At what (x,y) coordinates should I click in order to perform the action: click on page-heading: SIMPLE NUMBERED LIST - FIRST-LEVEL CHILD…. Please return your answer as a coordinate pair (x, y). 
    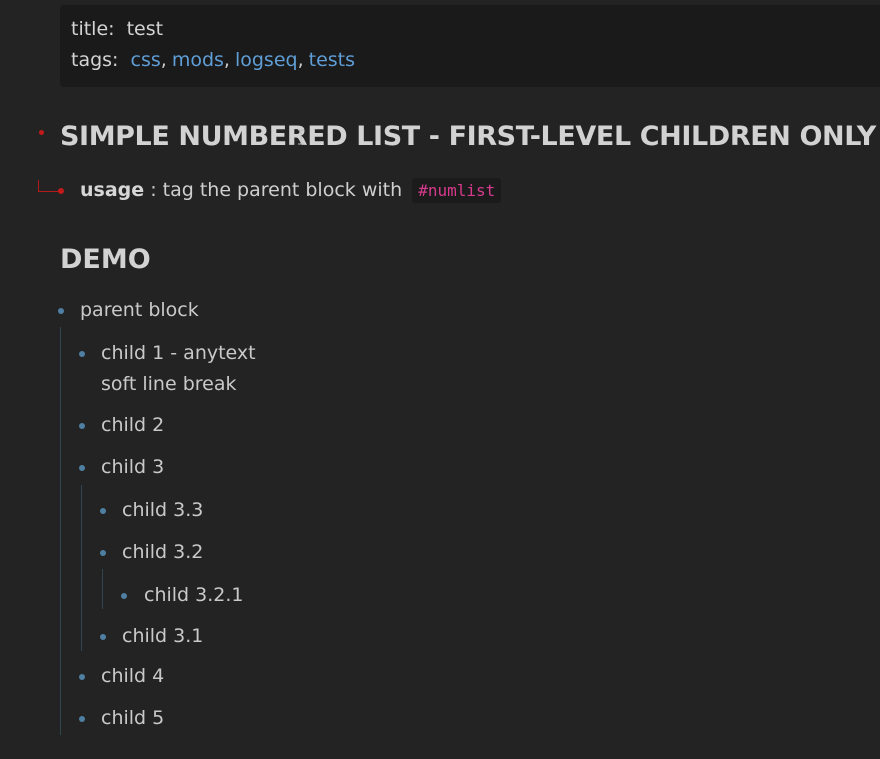
    Looking at the image, I should click on (468, 136).